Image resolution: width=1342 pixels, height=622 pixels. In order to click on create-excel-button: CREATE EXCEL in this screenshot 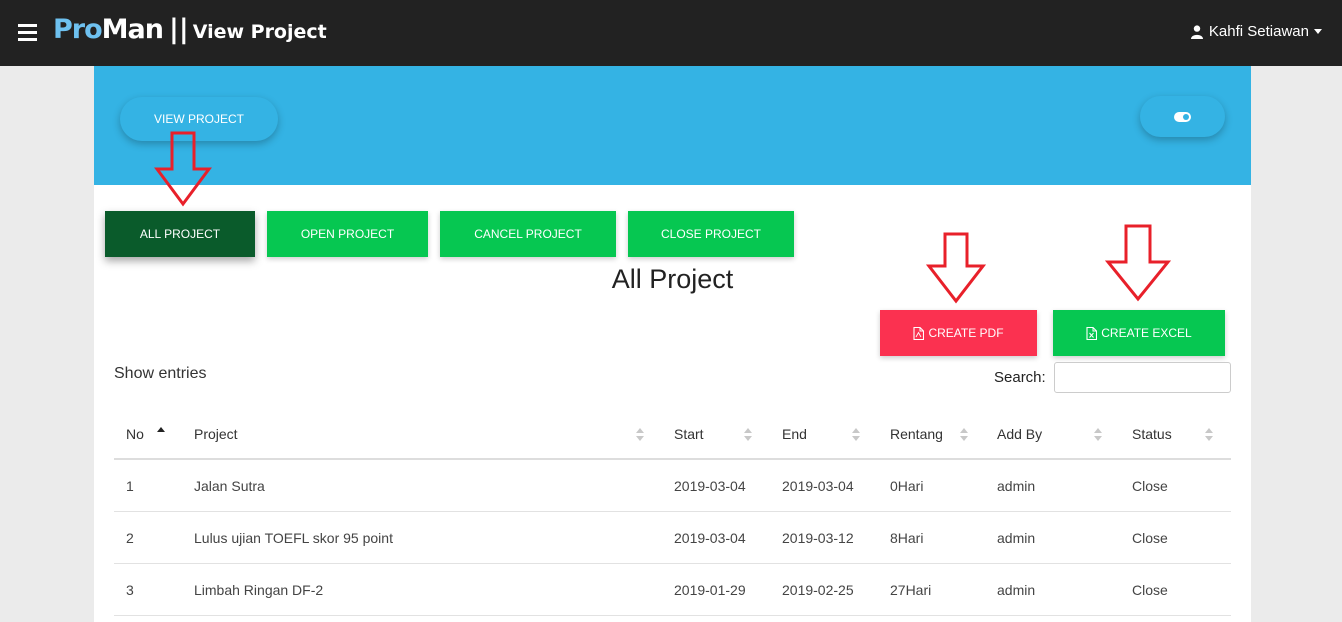, I will do `click(1139, 333)`.